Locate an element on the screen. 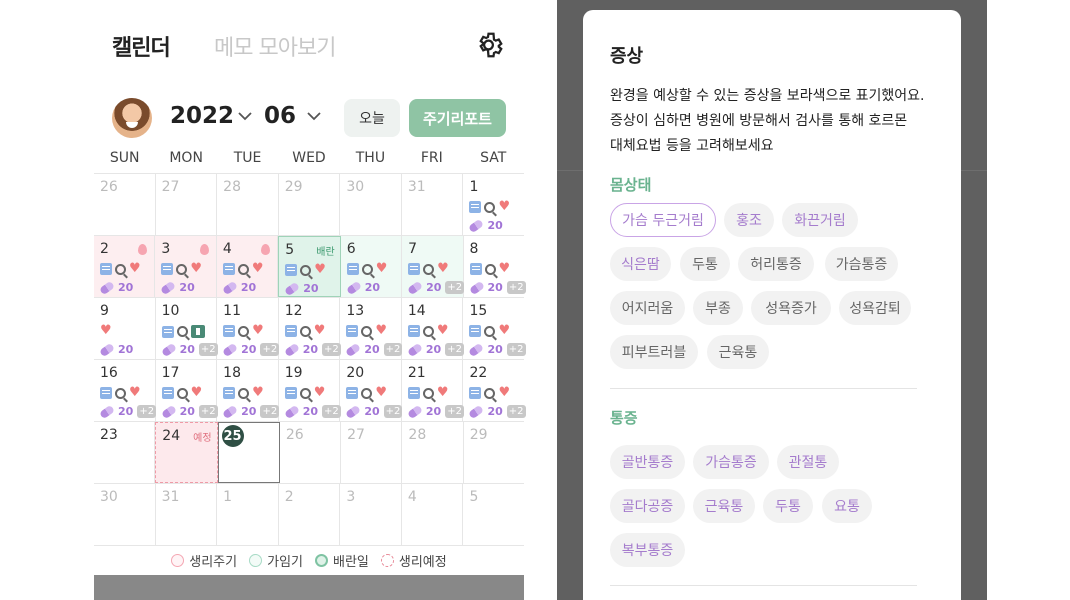 This screenshot has width=1070, height=600. symptom-chip: 요통 is located at coordinates (847, 506).